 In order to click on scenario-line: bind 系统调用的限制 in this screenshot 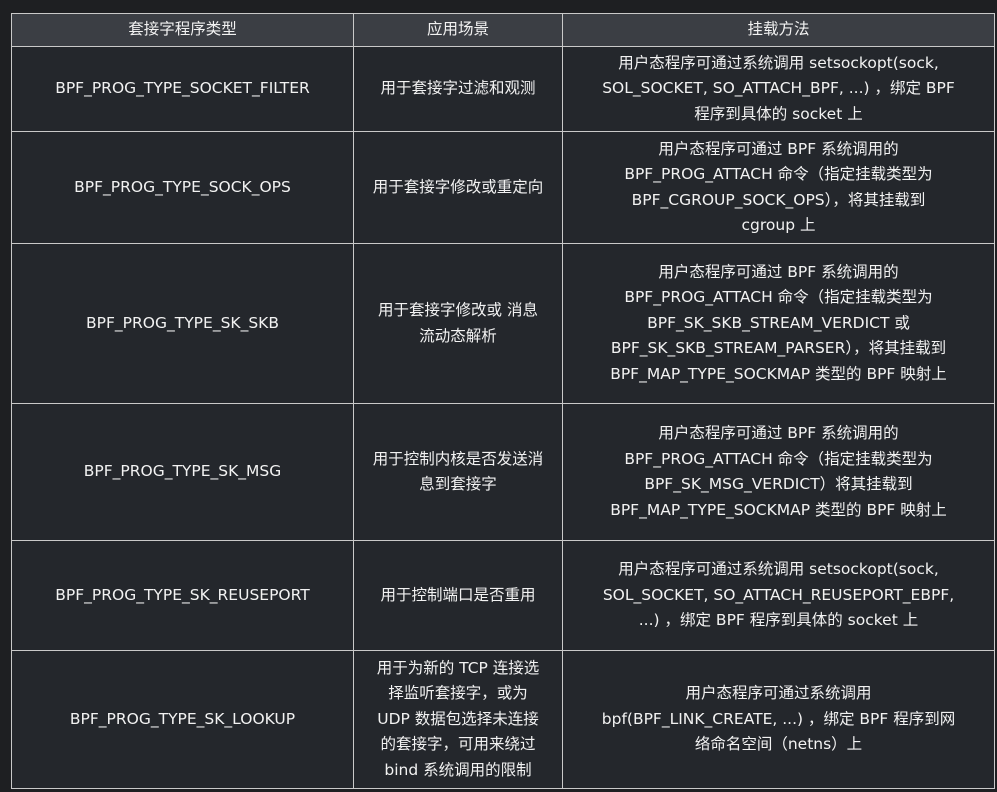, I will do `click(458, 769)`.